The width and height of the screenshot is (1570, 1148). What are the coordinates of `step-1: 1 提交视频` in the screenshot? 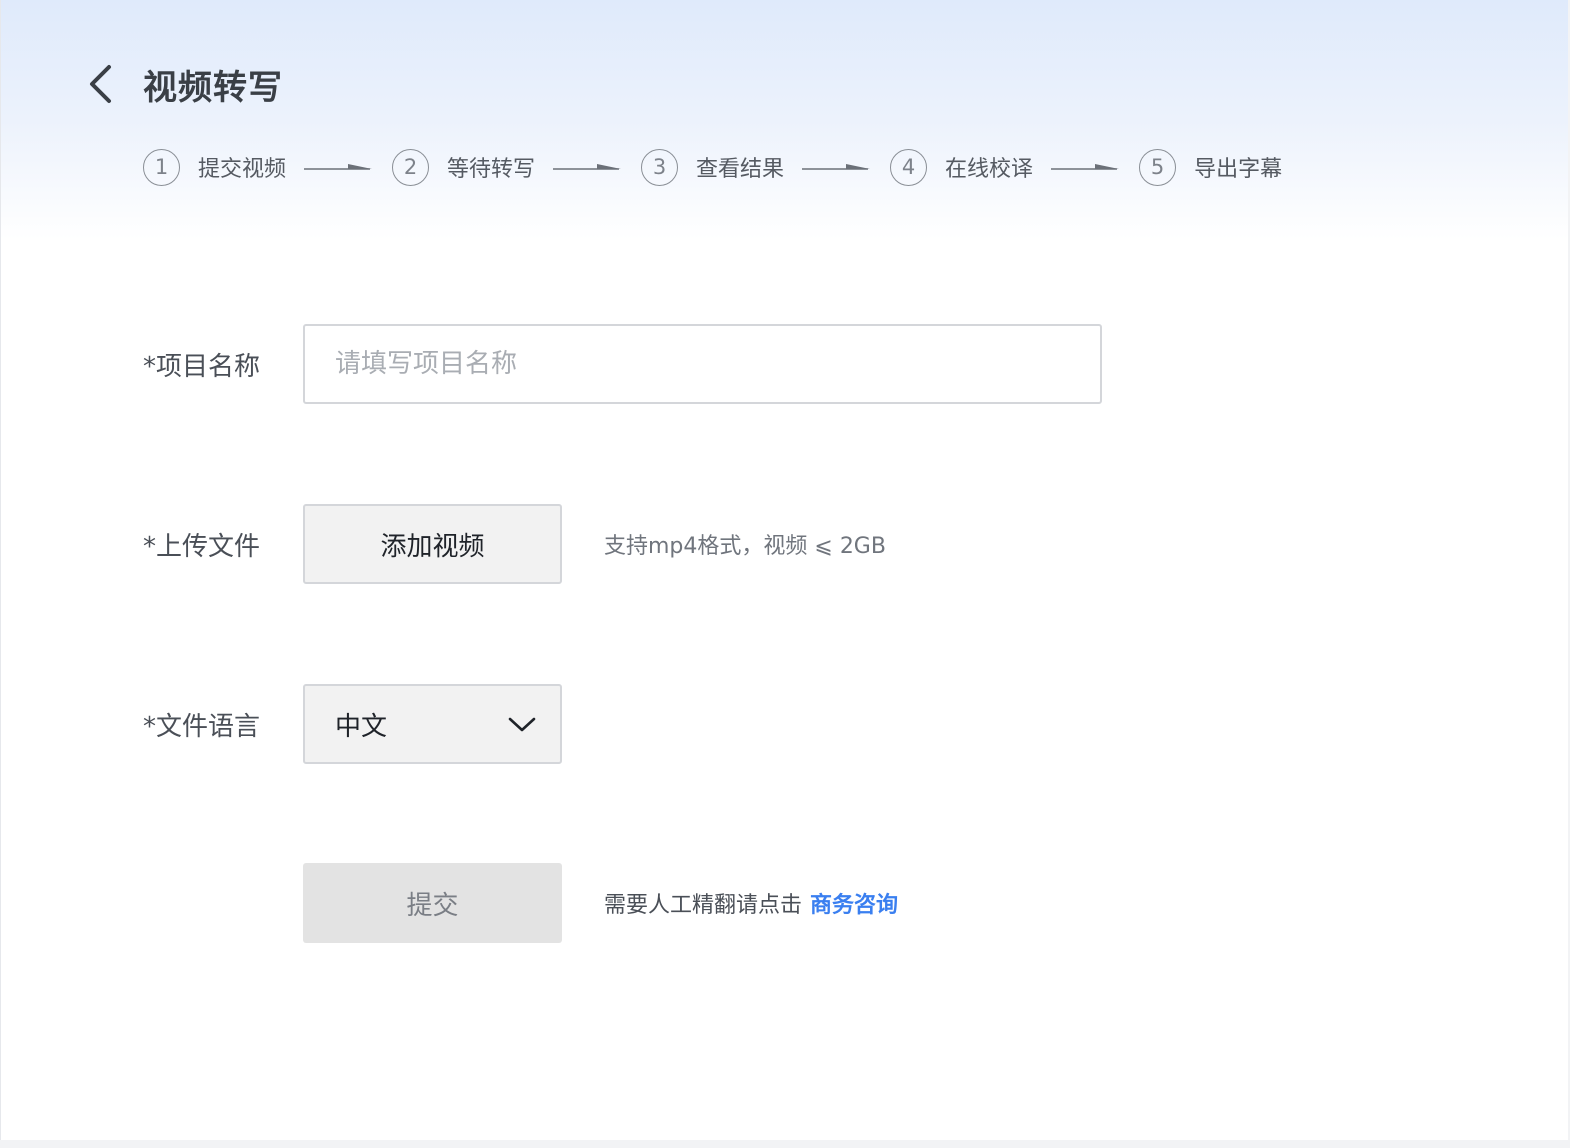 It's located at (215, 167).